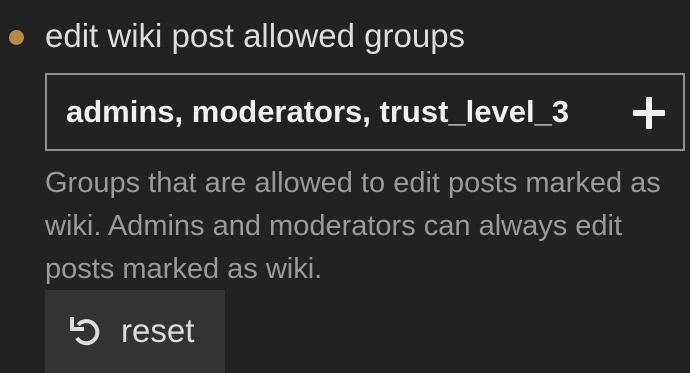 This screenshot has height=373, width=690. I want to click on reset-label: reset, so click(158, 330).